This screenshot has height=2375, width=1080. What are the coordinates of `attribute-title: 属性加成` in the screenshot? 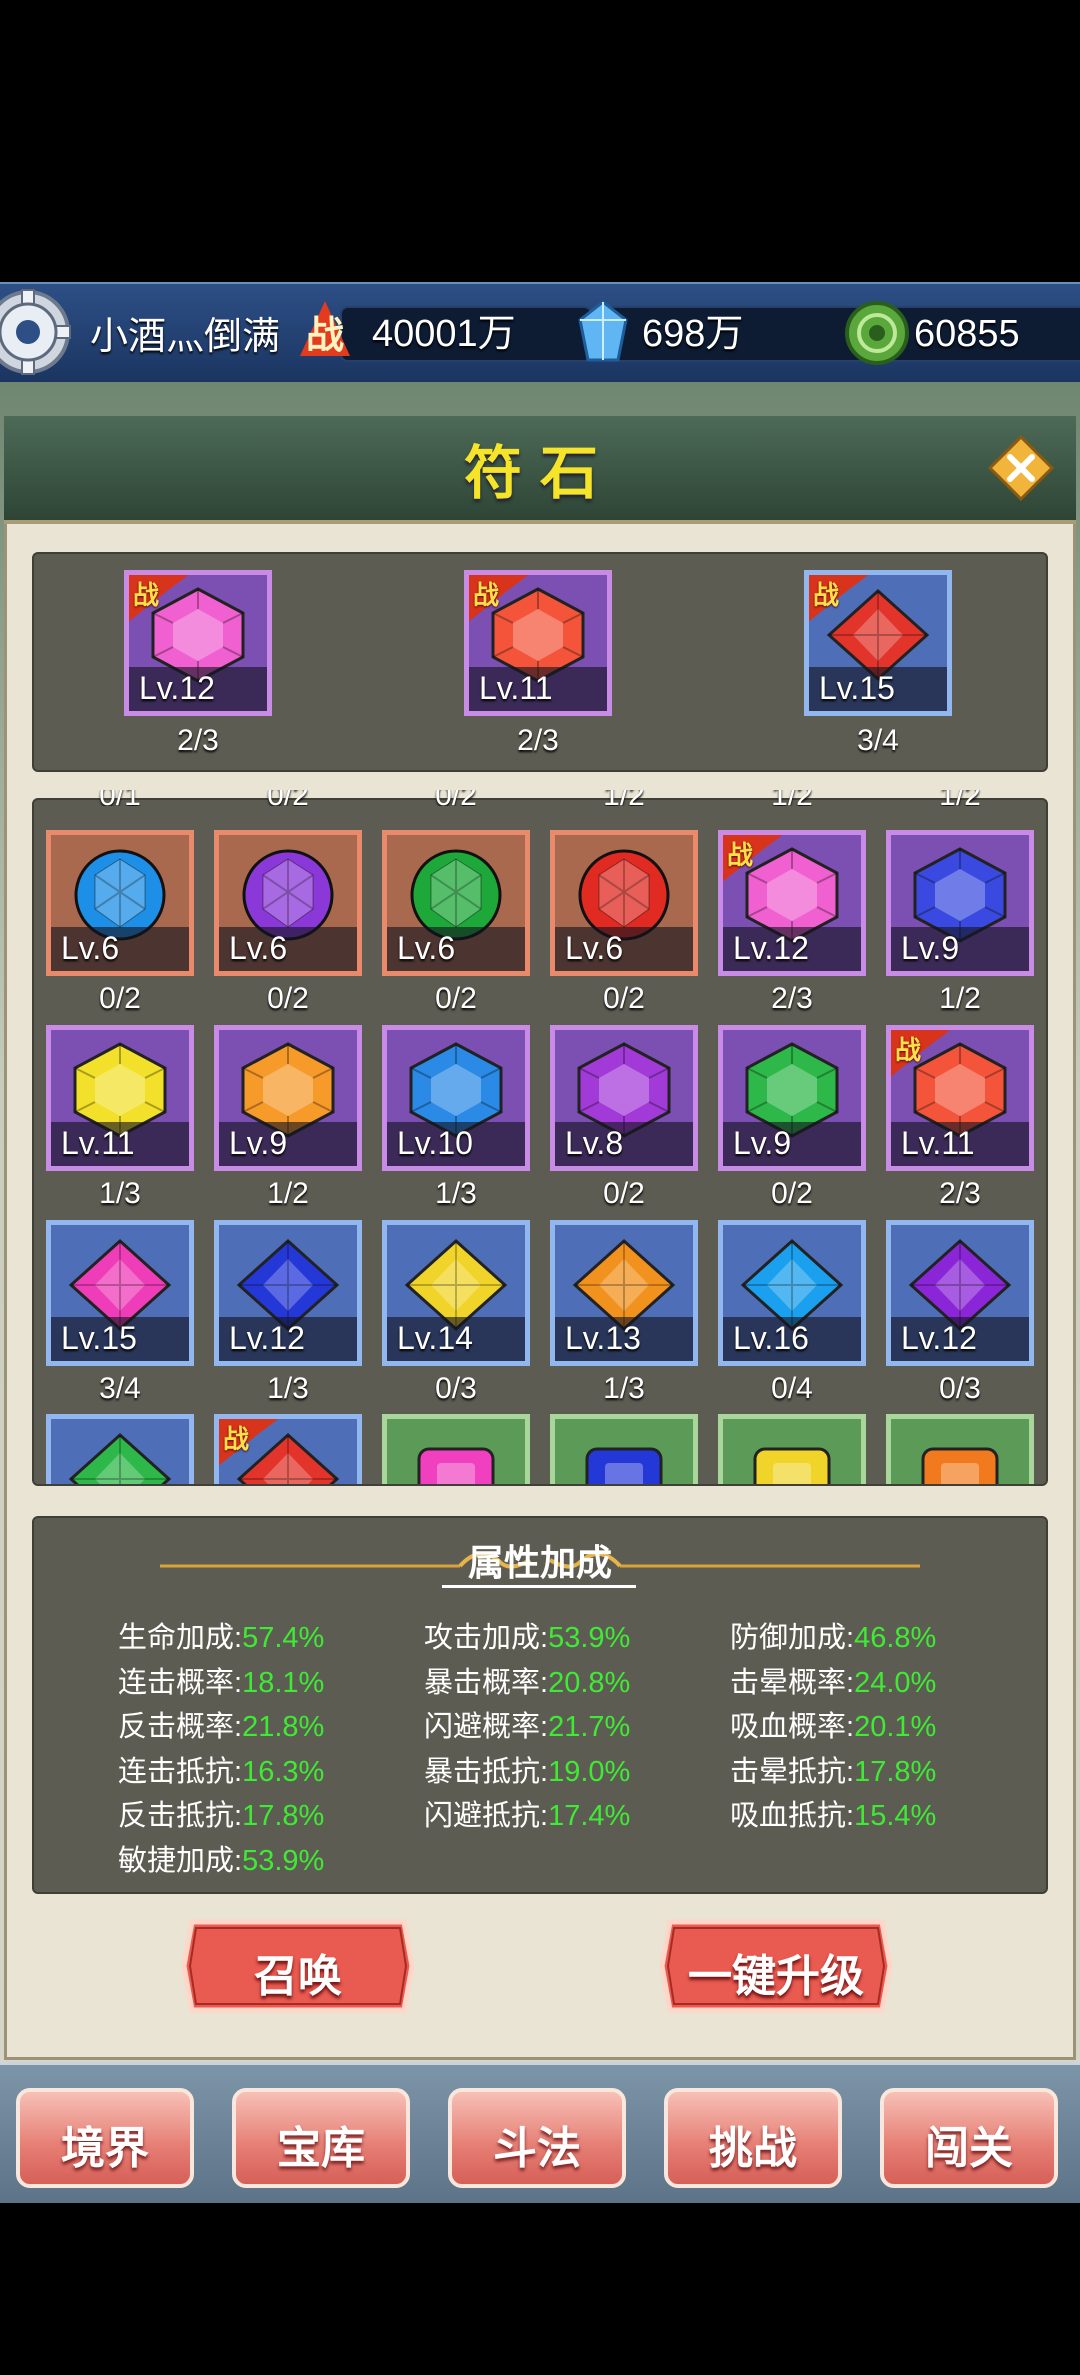 It's located at (539, 1562).